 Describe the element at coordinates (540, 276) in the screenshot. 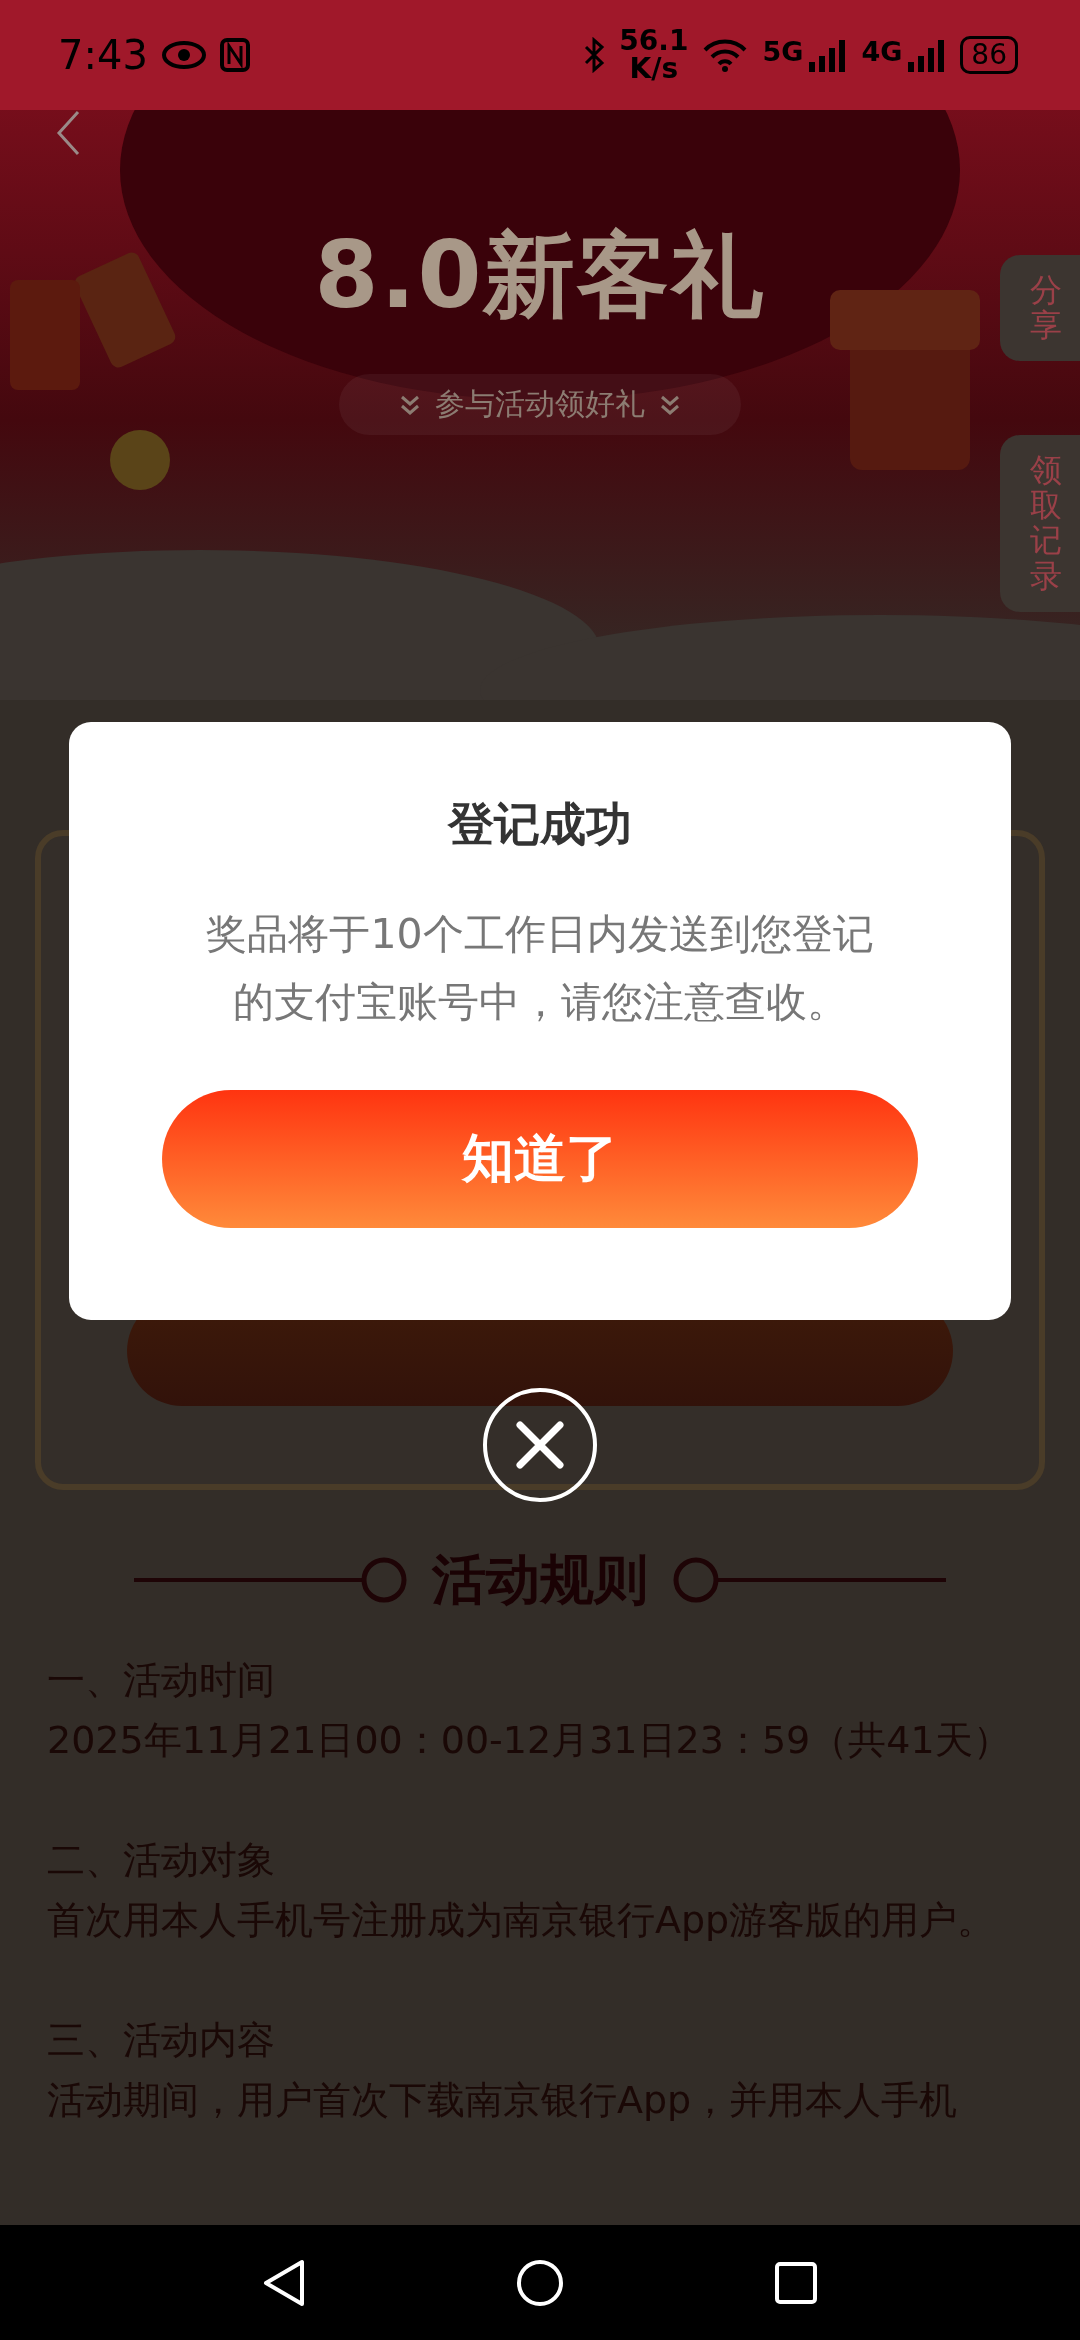

I see `hero-title: 8.0新客礼` at that location.